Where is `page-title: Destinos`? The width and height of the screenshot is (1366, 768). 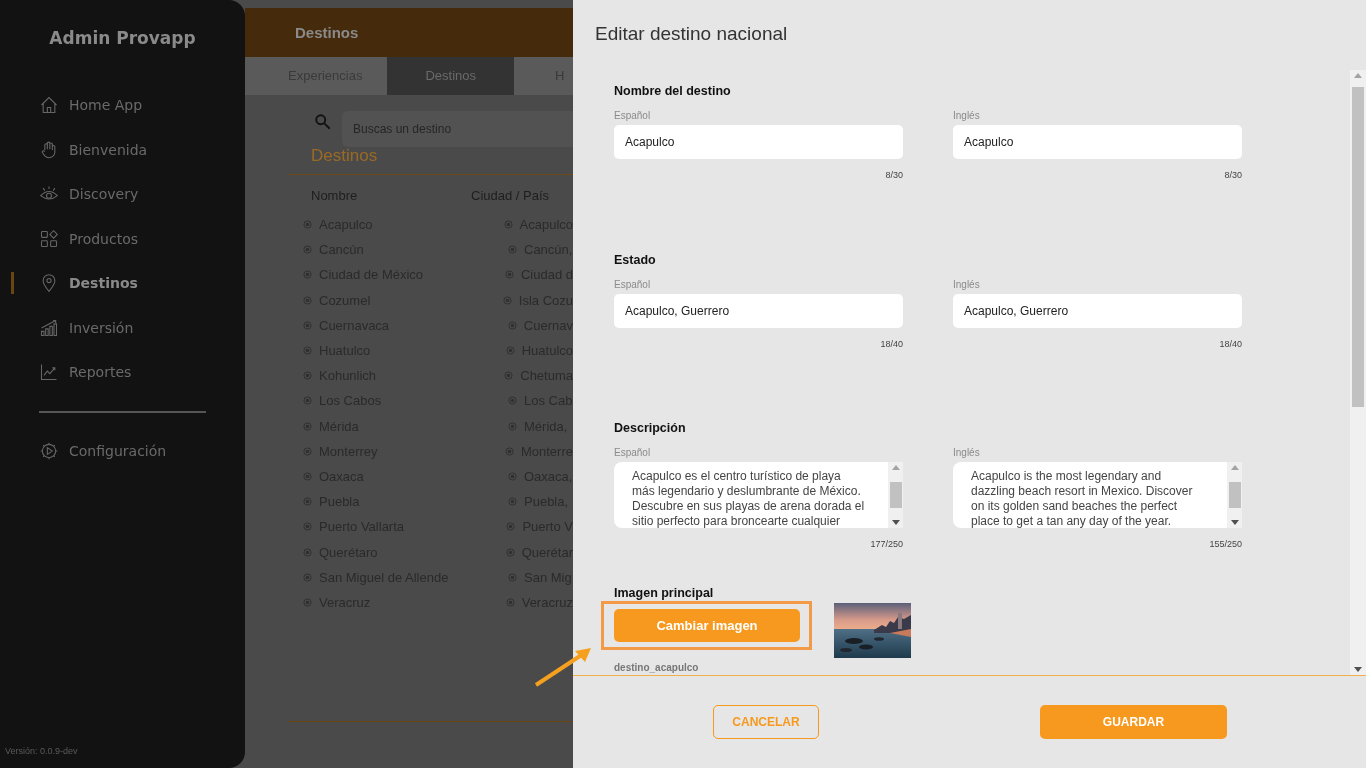
page-title: Destinos is located at coordinates (327, 32).